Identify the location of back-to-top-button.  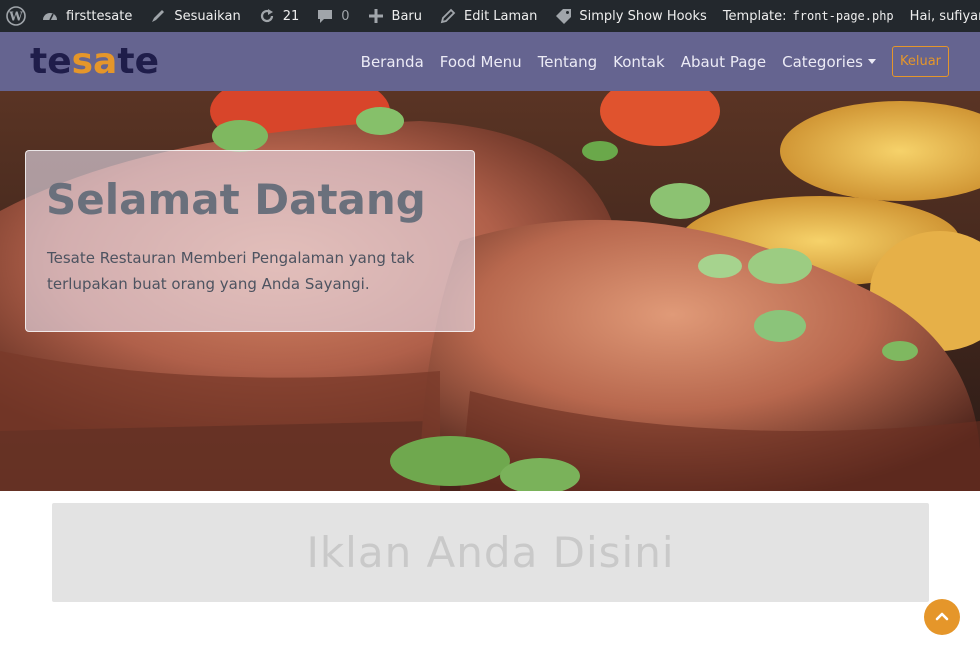
(942, 617).